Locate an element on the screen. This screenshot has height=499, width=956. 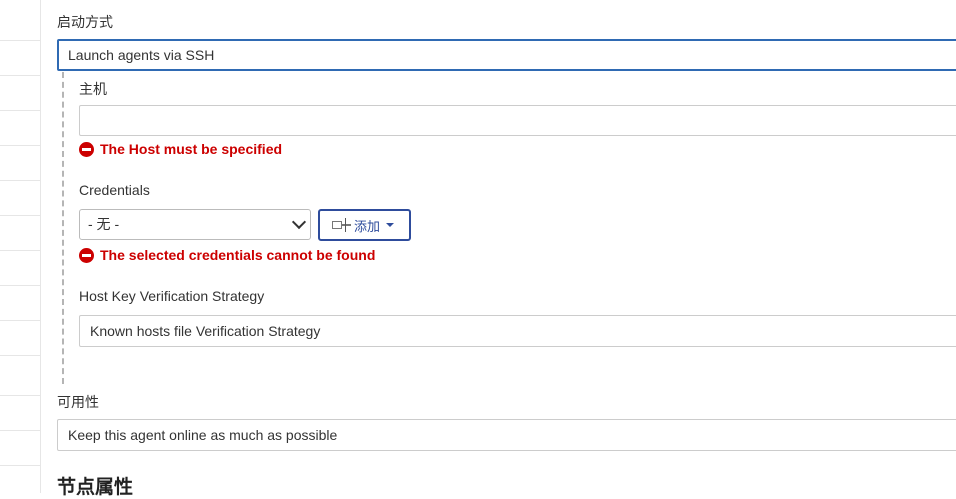
left-sidebar is located at coordinates (20, 246).